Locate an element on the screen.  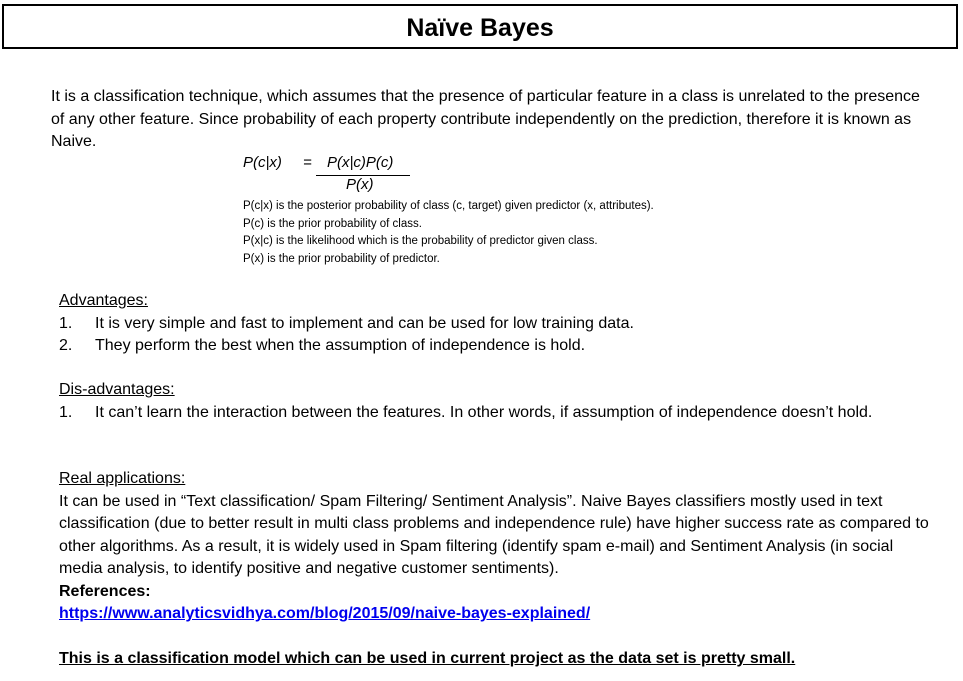
formula-numerator: P(x|c)P(c) is located at coordinates (360, 162).